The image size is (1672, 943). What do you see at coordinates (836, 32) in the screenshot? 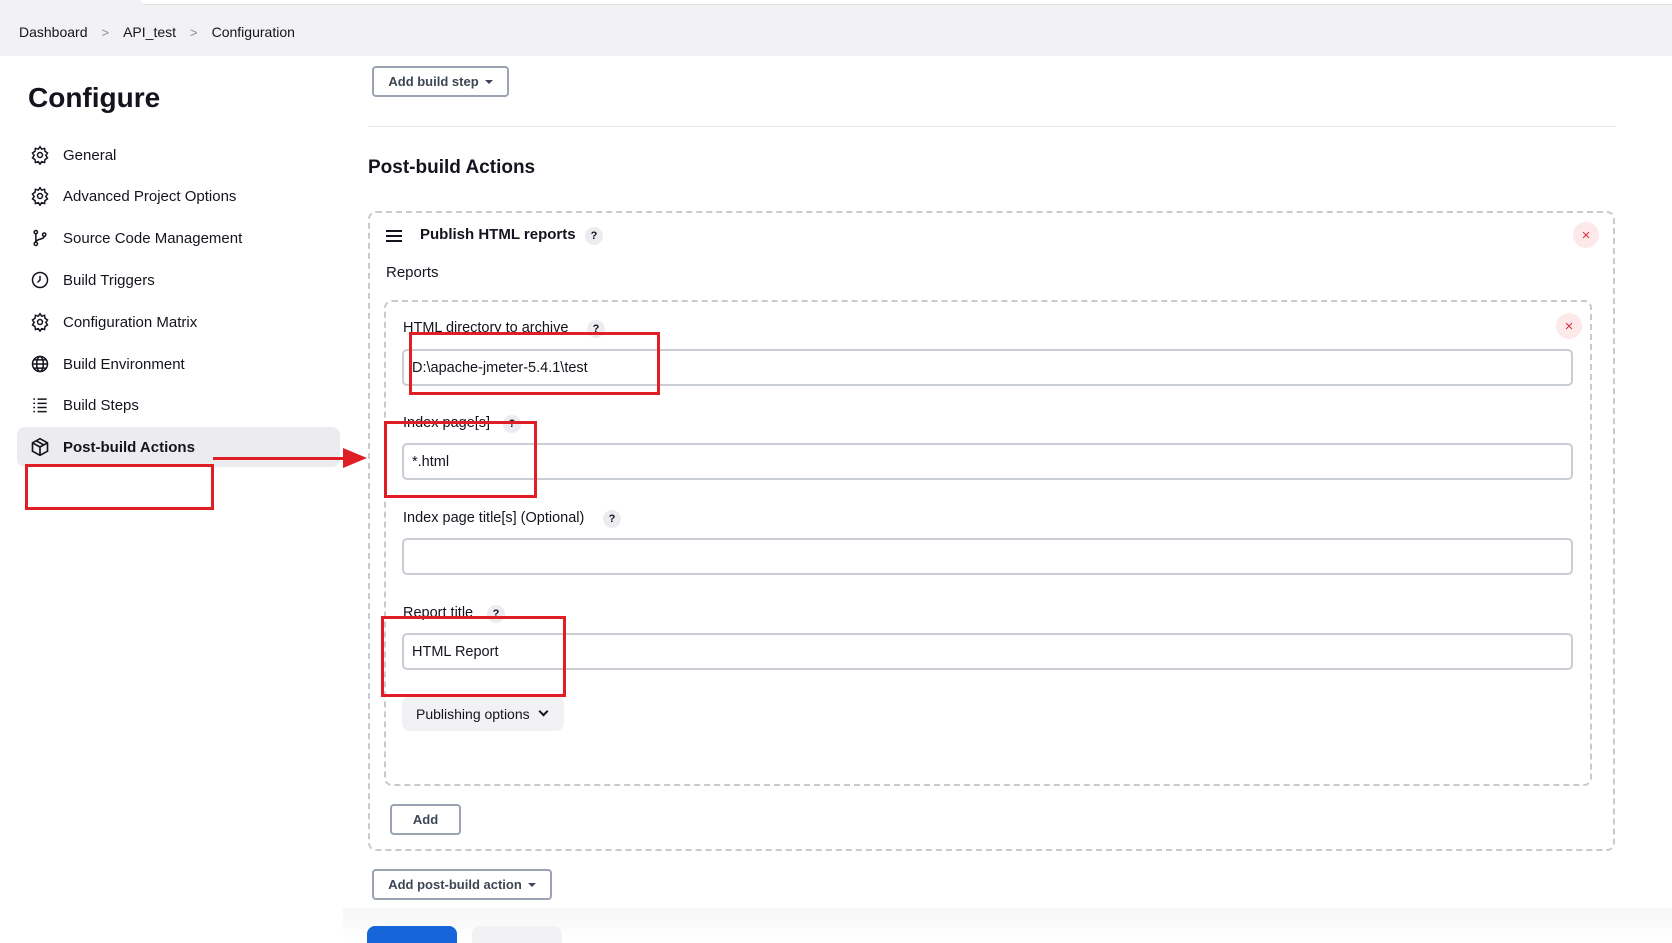
I see `breadcrumb: Dashboard > API_test > Configuration` at bounding box center [836, 32].